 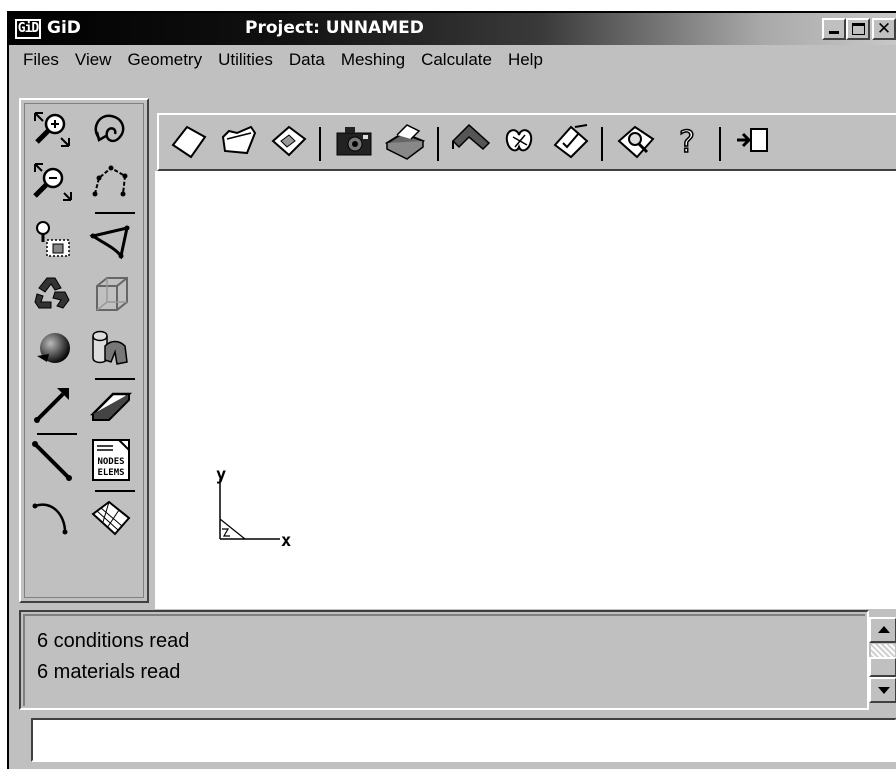 I want to click on scroll-up-button, so click(x=882, y=630).